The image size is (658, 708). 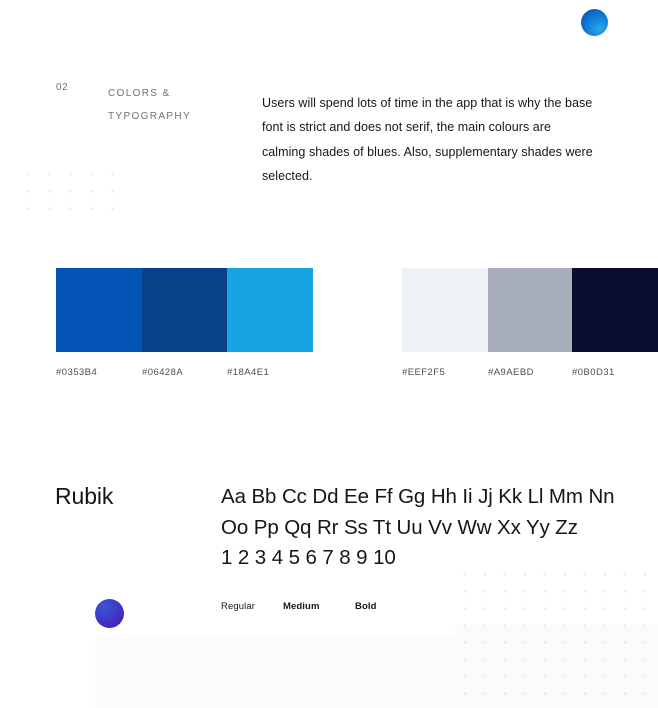 I want to click on palette-supplementary-labels: #EEF2F5 #A9AEBD #0B0D31, so click(x=530, y=374).